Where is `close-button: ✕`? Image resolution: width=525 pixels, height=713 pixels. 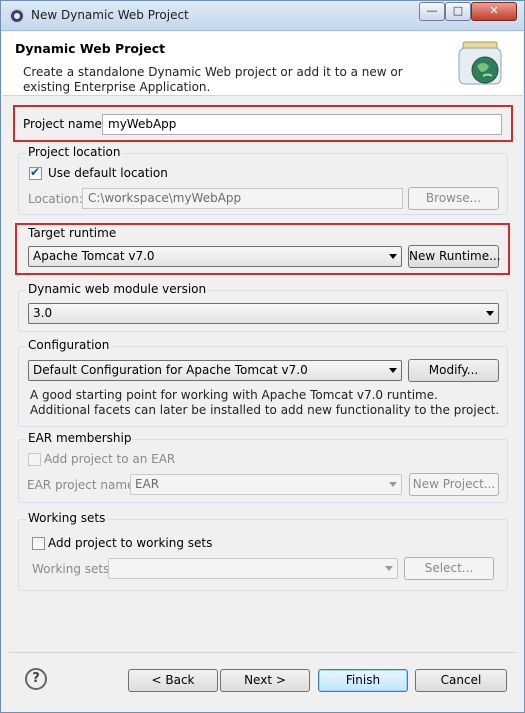 close-button: ✕ is located at coordinates (494, 11).